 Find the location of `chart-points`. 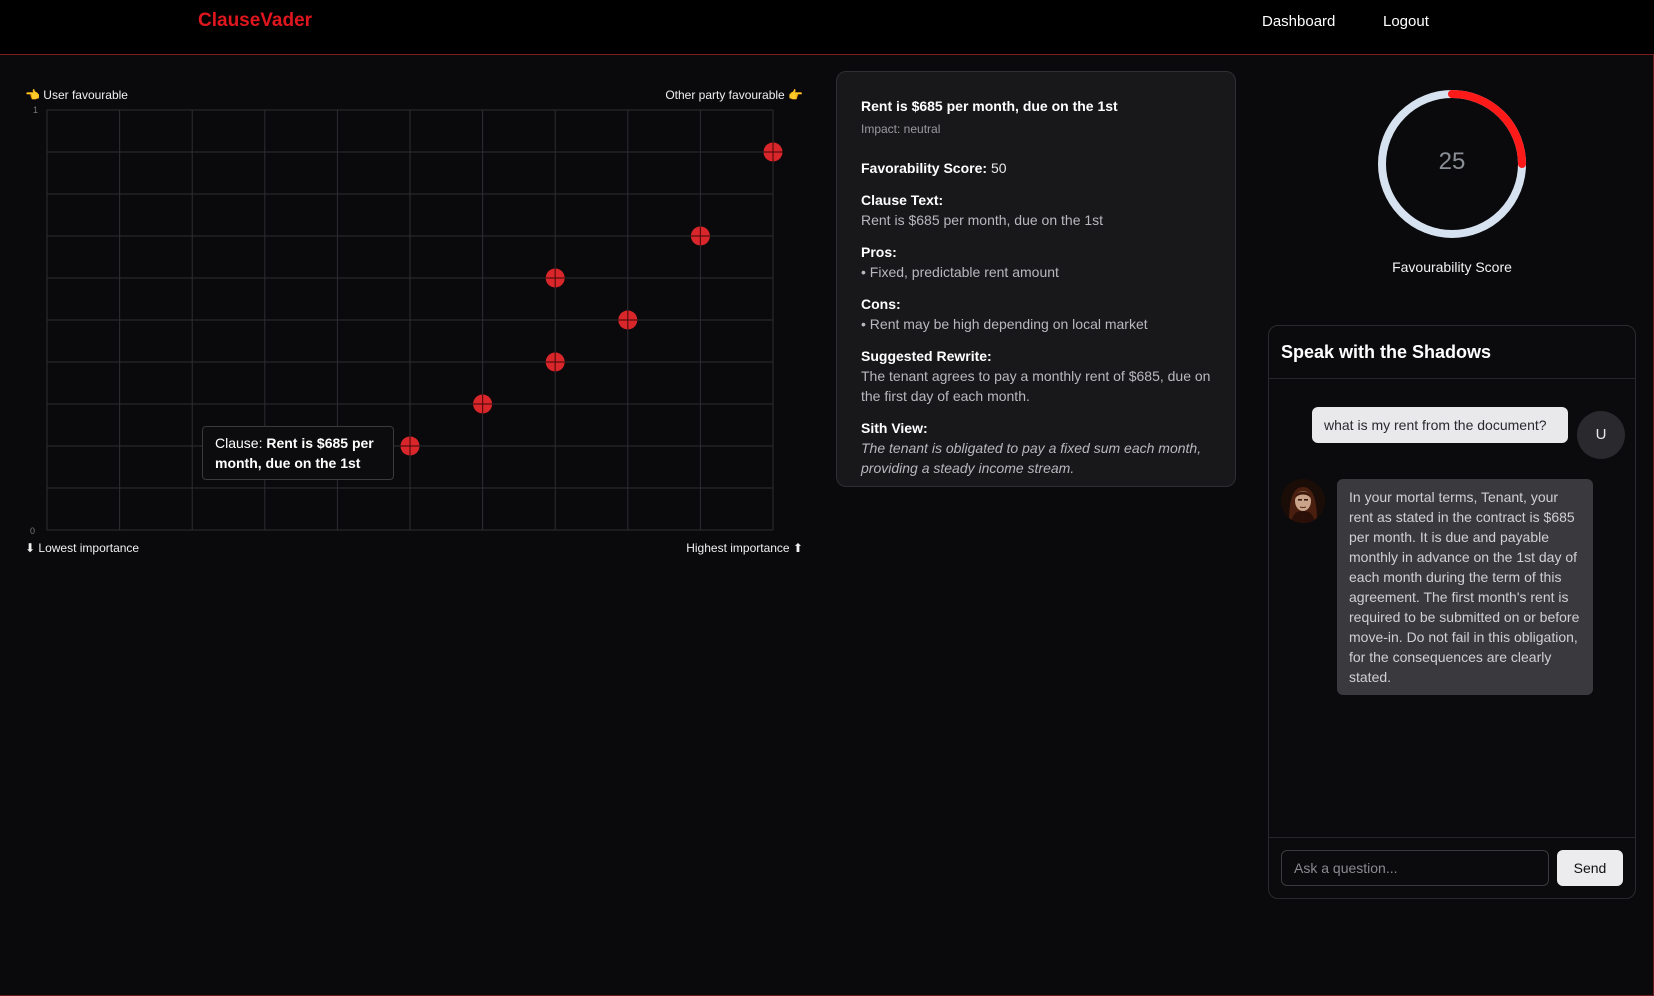

chart-points is located at coordinates (591, 299).